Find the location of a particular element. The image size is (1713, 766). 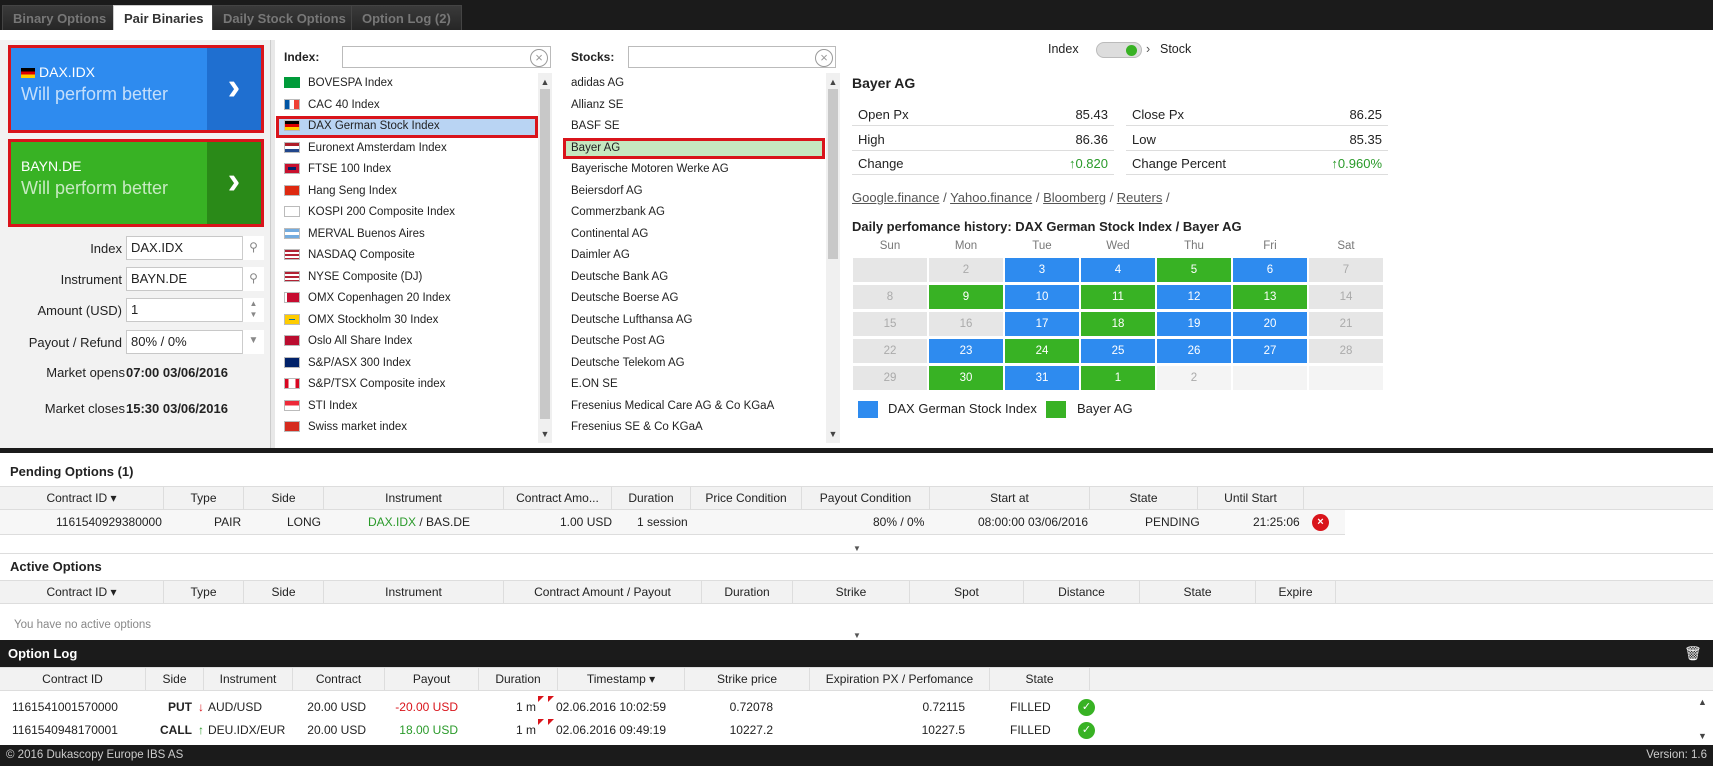

column-header: Contract Amount / Payout is located at coordinates (603, 592).